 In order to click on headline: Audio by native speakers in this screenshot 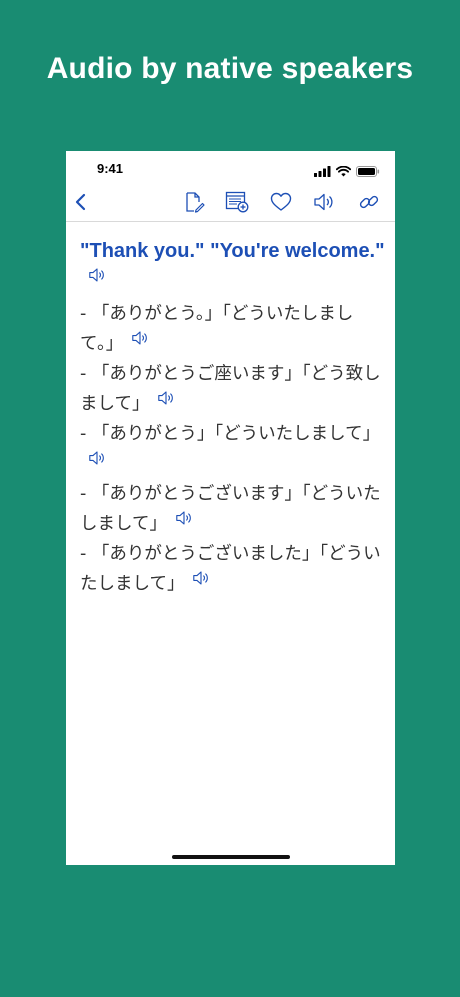, I will do `click(230, 68)`.